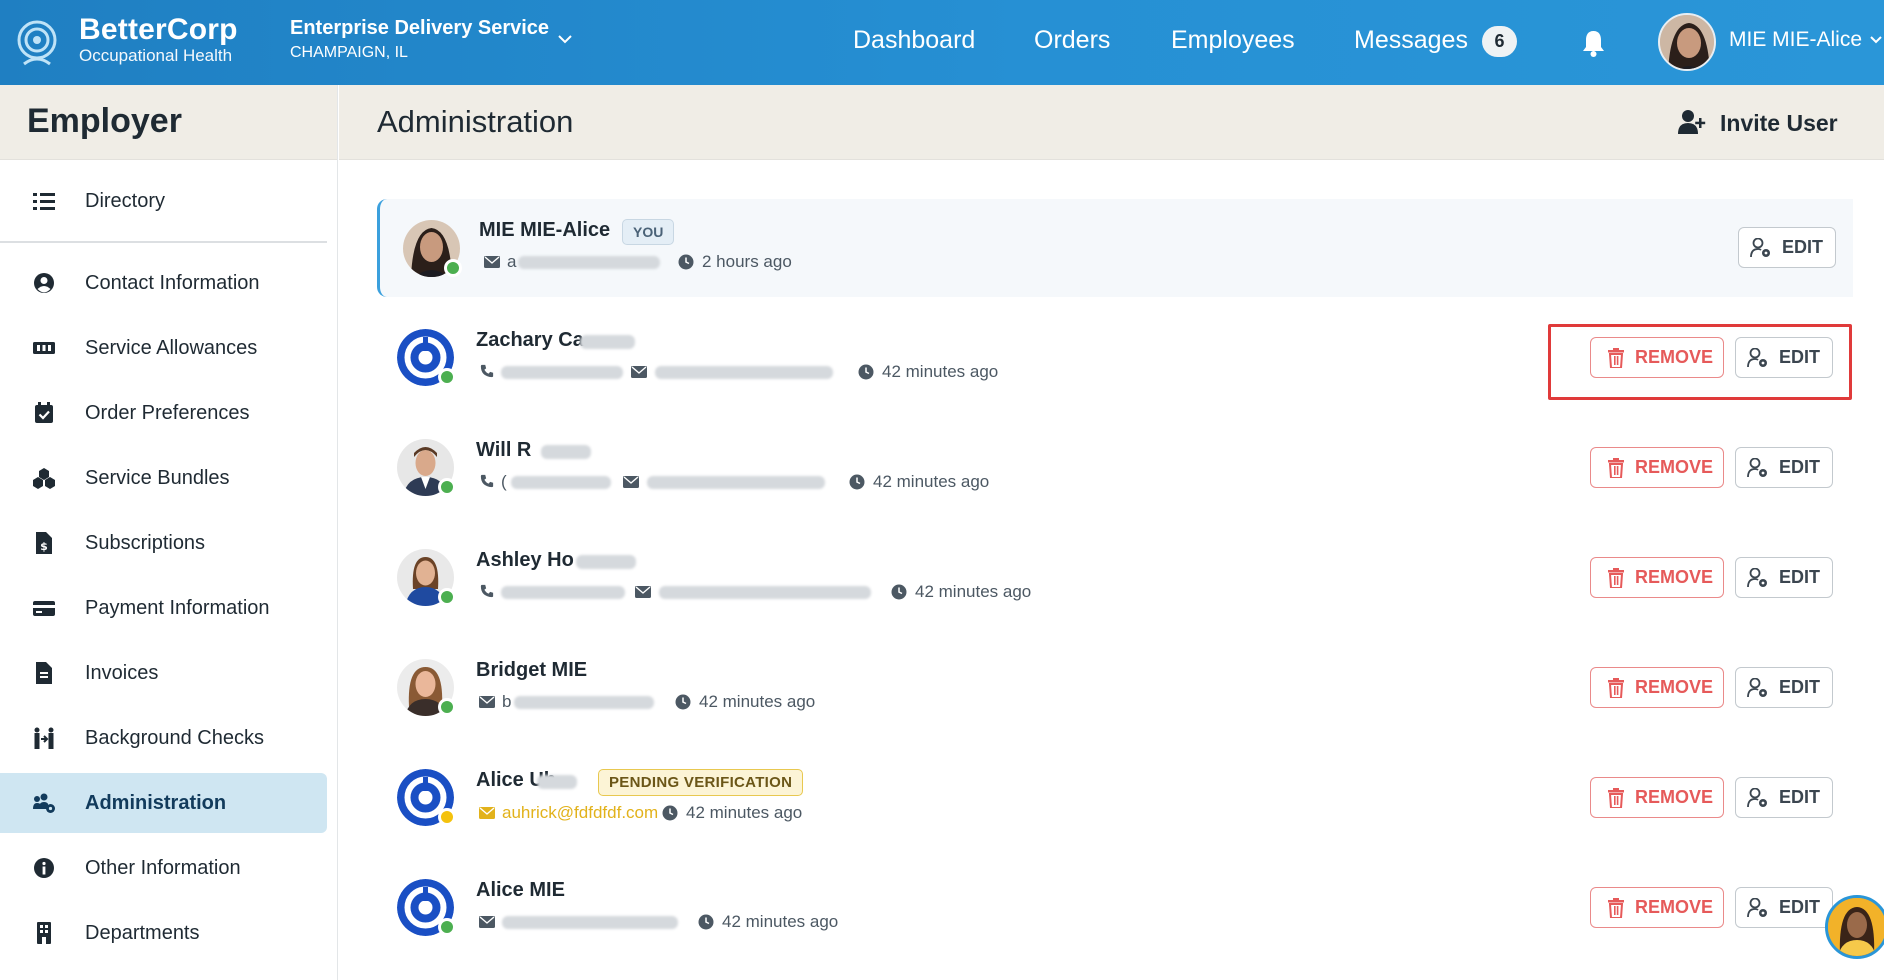  What do you see at coordinates (1854, 927) in the screenshot?
I see `chat-assistant-avatar` at bounding box center [1854, 927].